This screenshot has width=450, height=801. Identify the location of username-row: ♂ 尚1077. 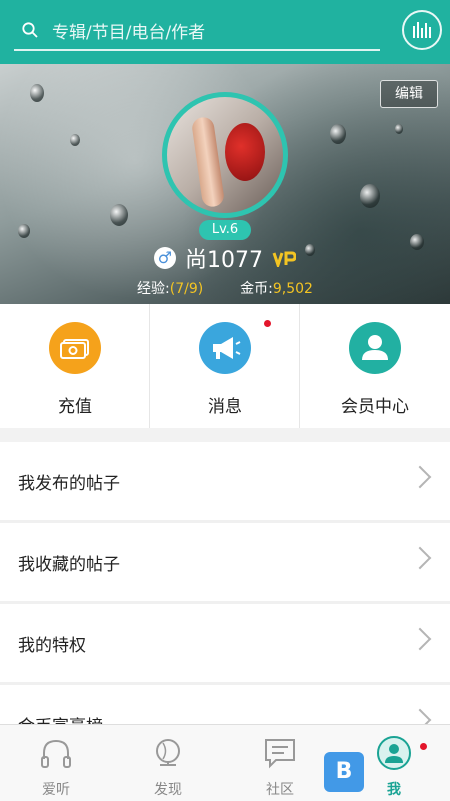
(225, 257).